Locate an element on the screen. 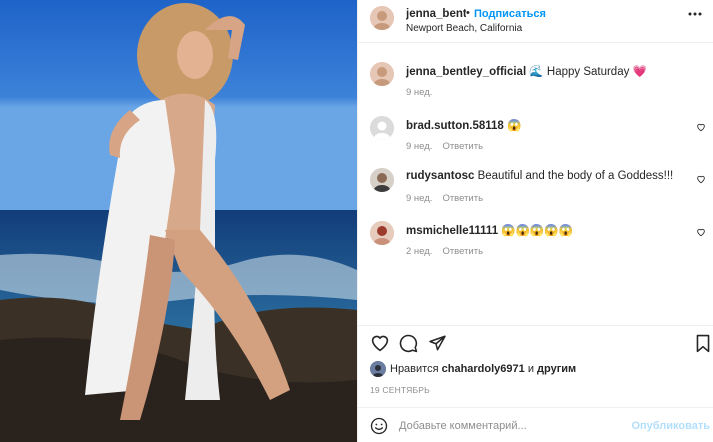  comment-body: Beautiful and the body of a Goddess!!! is located at coordinates (574, 176).